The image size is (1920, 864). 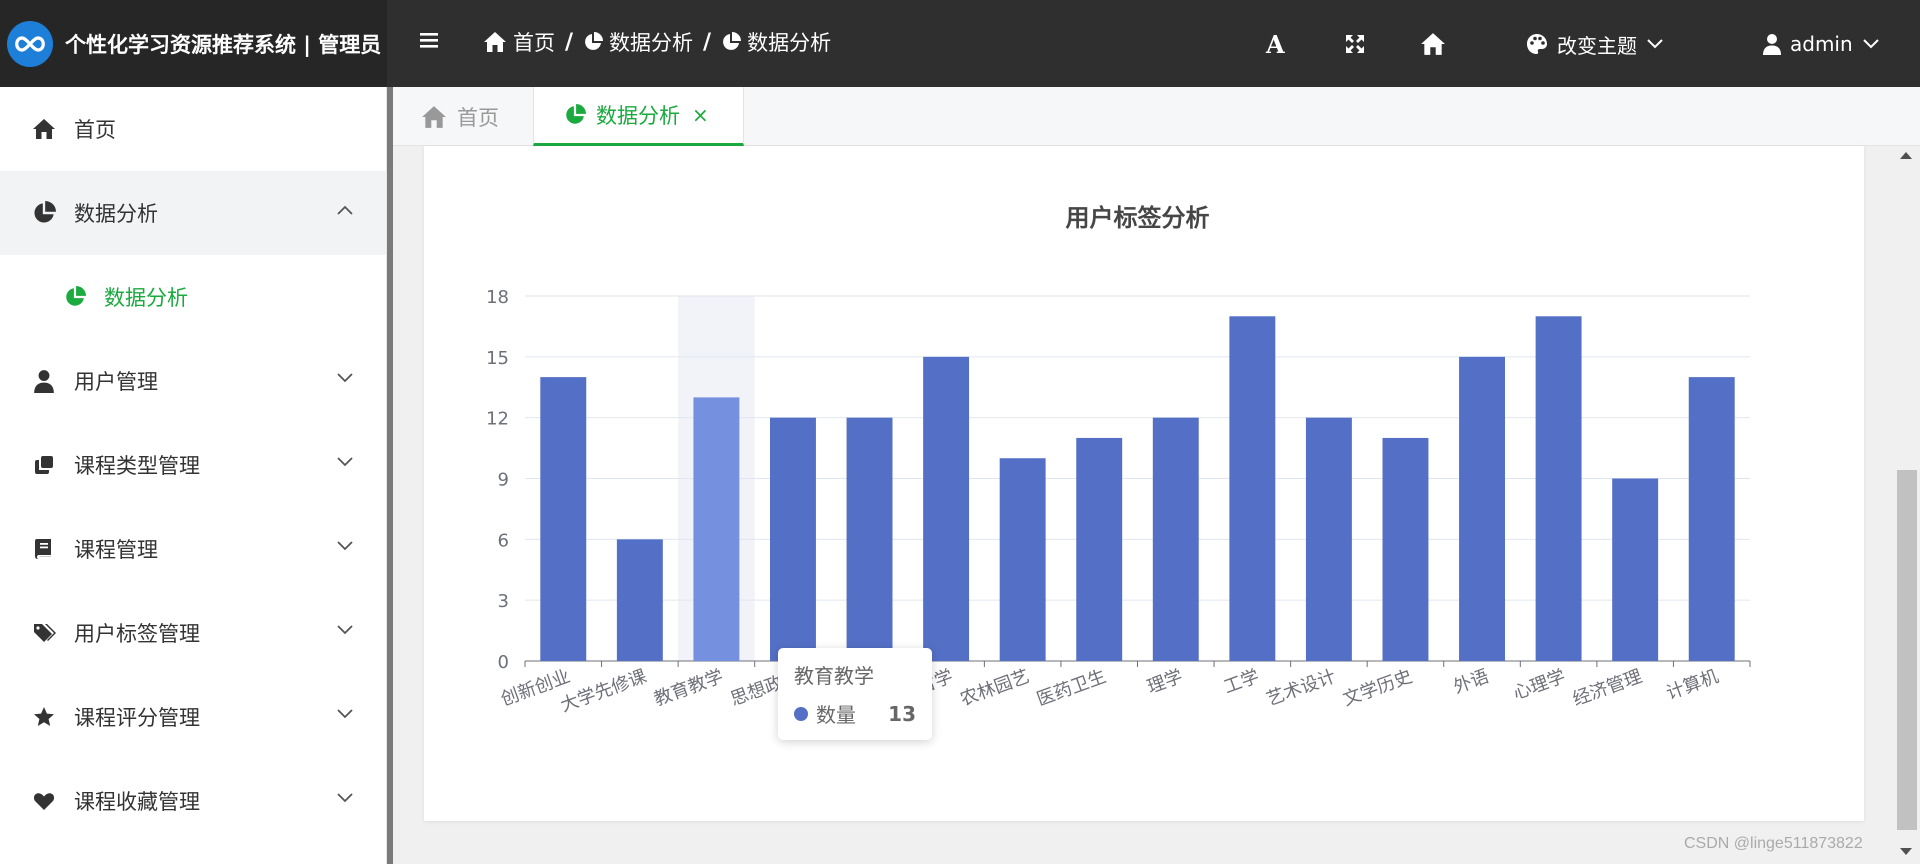 What do you see at coordinates (1275, 44) in the screenshot?
I see `font-size-button: A` at bounding box center [1275, 44].